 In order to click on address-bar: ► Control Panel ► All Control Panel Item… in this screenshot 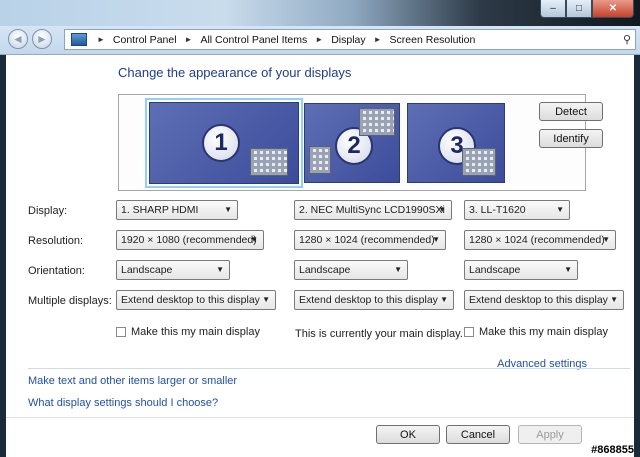, I will do `click(350, 39)`.